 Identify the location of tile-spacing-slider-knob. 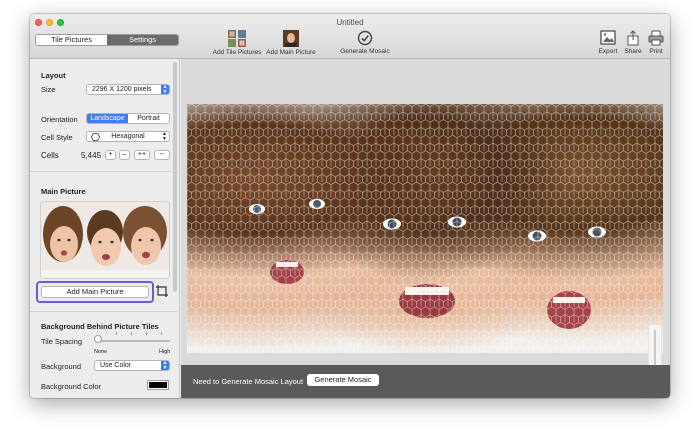
(98, 339).